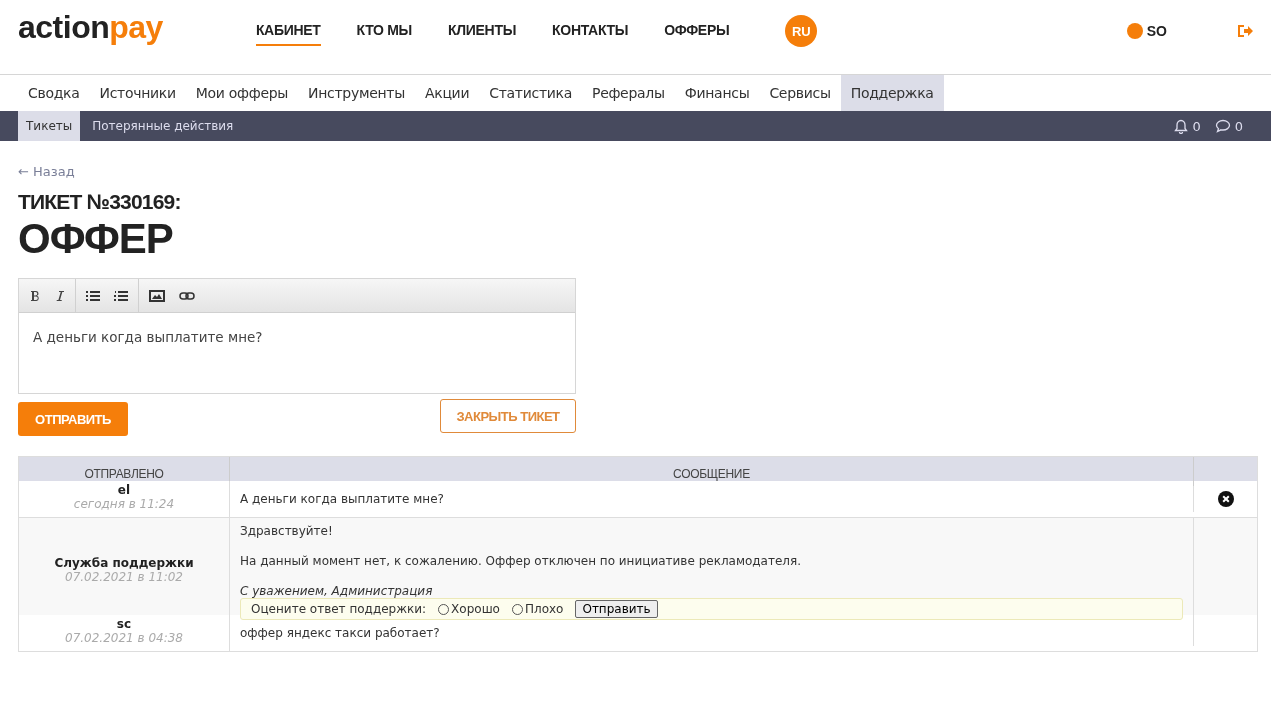 This screenshot has height=716, width=1271. I want to click on menu-tab: Инструменты, so click(356, 93).